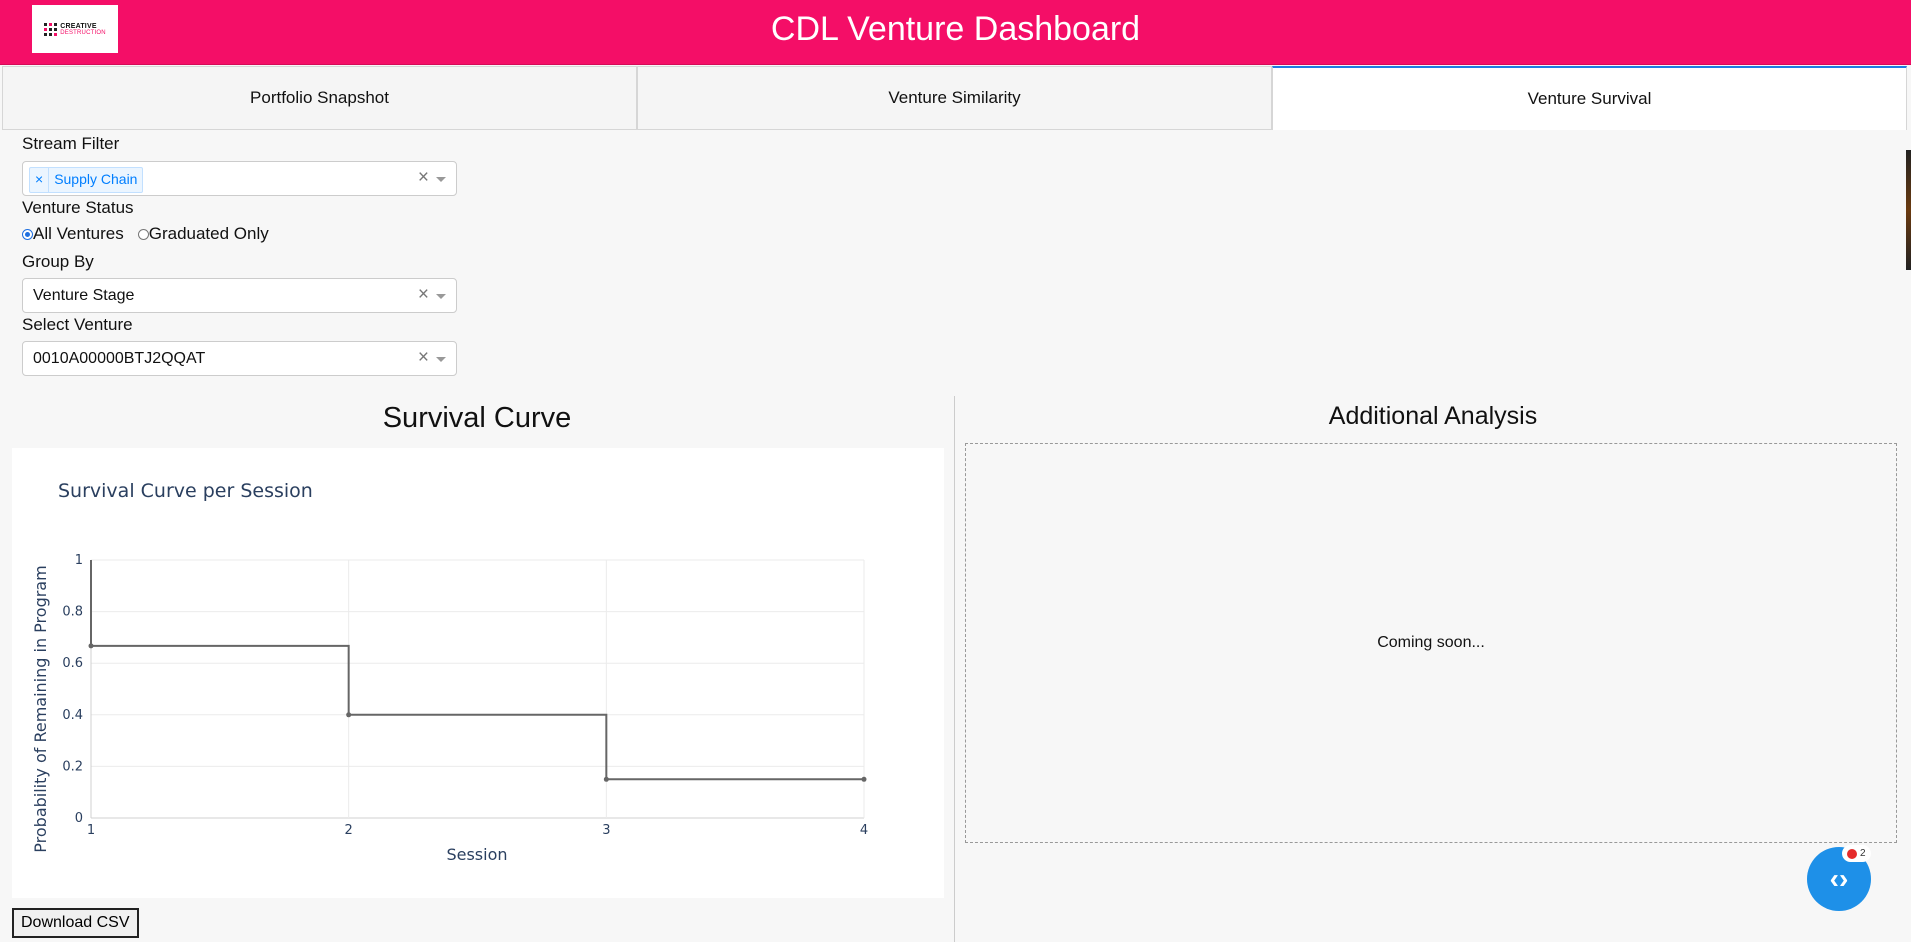 Image resolution: width=1911 pixels, height=942 pixels. What do you see at coordinates (78, 207) in the screenshot?
I see `venture-status-label: Venture Status` at bounding box center [78, 207].